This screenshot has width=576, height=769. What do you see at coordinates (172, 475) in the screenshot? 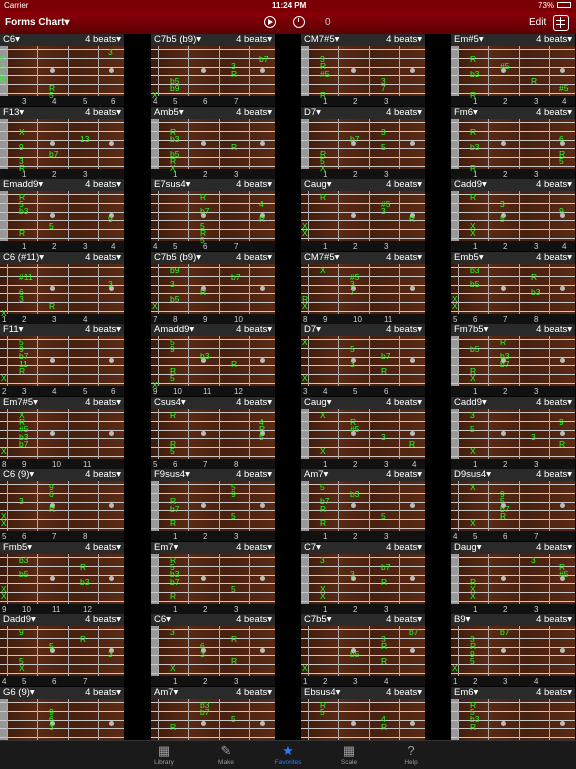
I see `chord-name-dropdown: F9sus4▾` at bounding box center [172, 475].